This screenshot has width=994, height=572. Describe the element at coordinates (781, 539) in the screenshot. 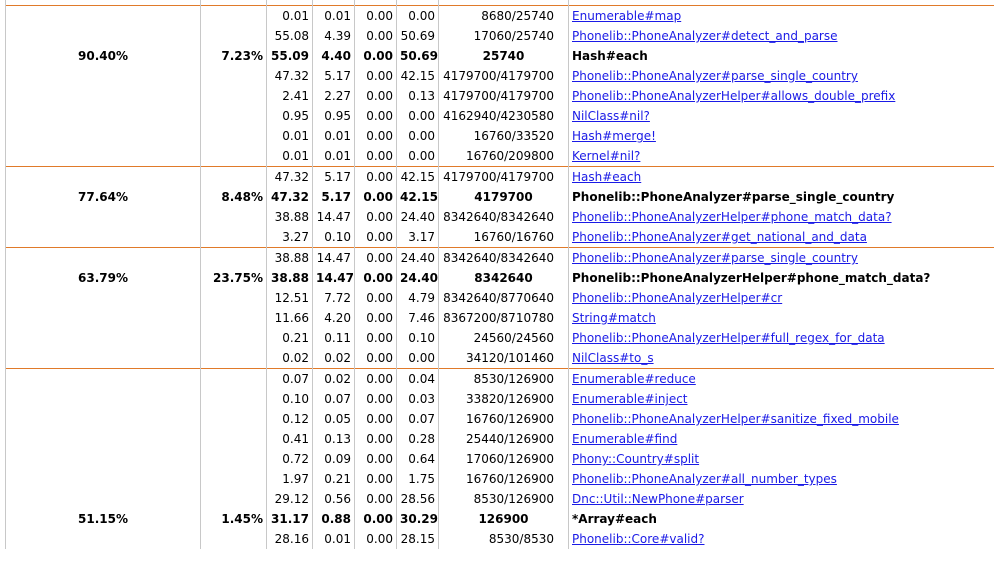

I see `method-name-cell: Phonelib::Core#valid?` at that location.